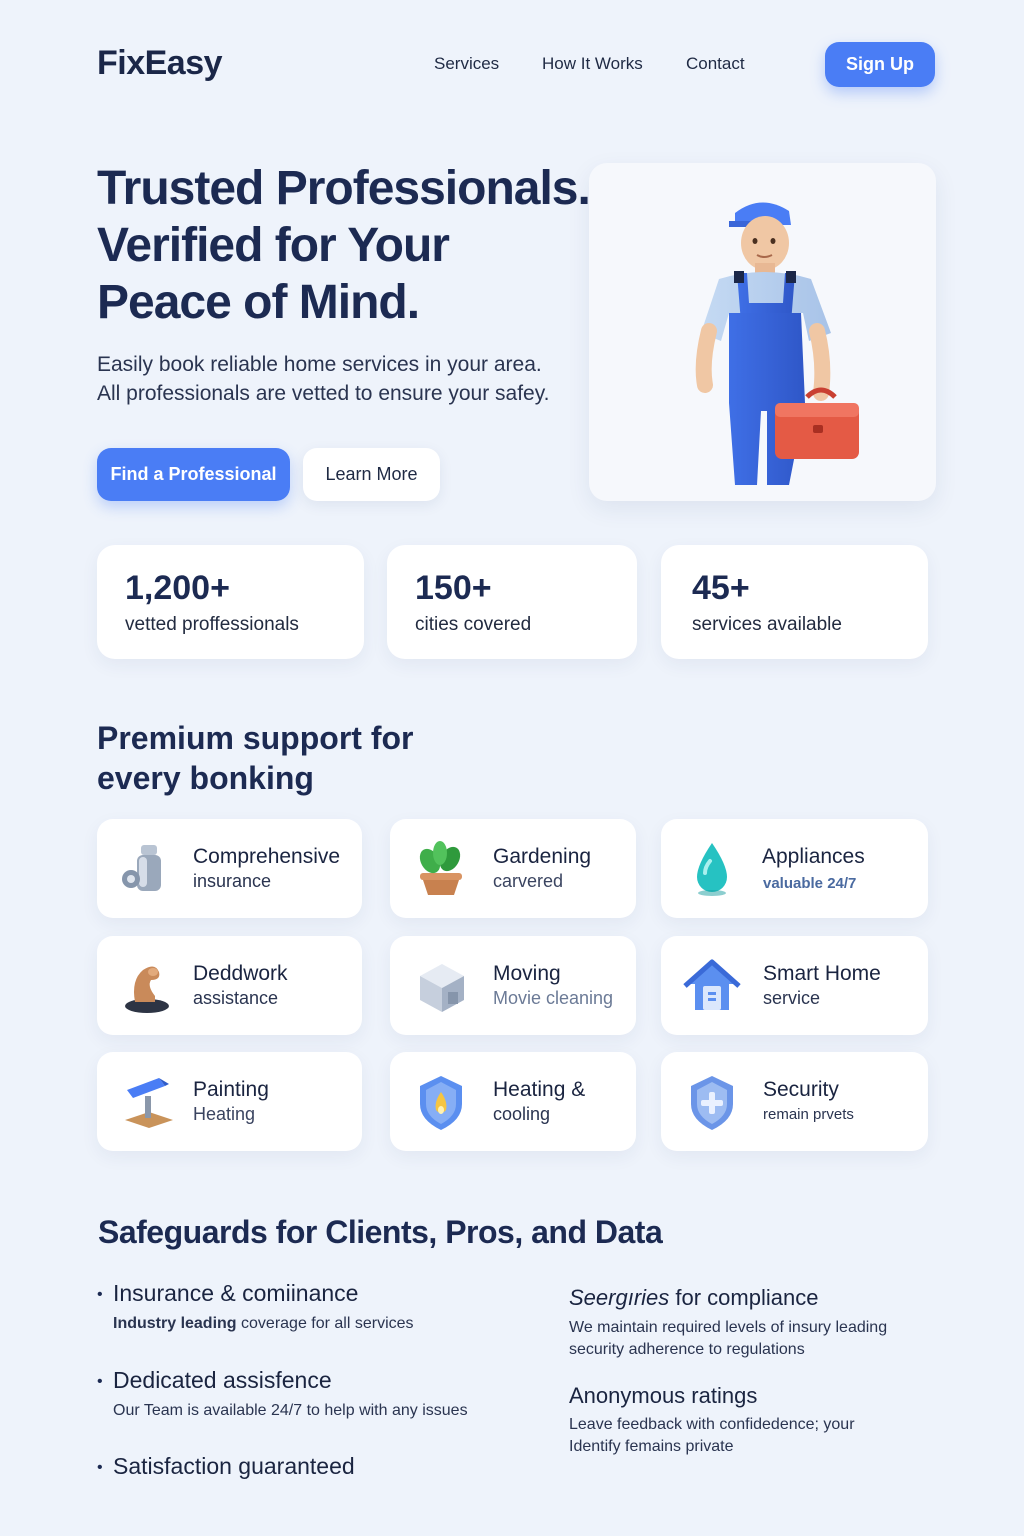 The image size is (1024, 1536). What do you see at coordinates (712, 984) in the screenshot?
I see `house-icon` at bounding box center [712, 984].